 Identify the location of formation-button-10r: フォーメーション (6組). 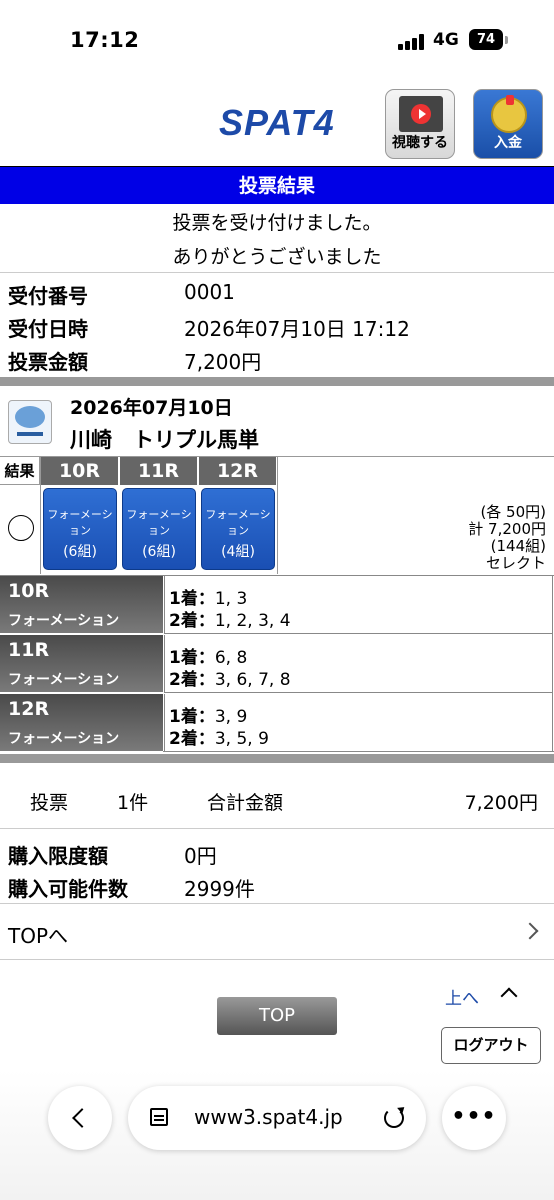
(80, 529).